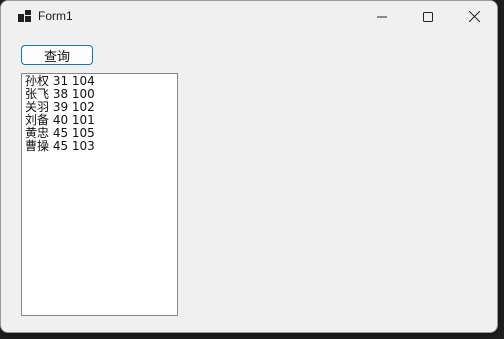  I want to click on list-item: 曹操 45 103, so click(99, 146).